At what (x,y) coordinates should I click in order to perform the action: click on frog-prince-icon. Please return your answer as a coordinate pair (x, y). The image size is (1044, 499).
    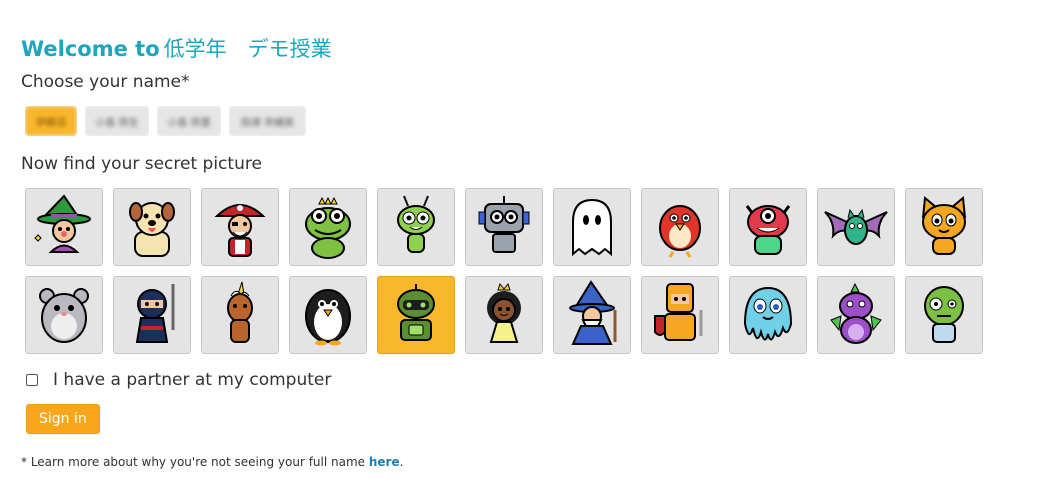
    Looking at the image, I should click on (328, 227).